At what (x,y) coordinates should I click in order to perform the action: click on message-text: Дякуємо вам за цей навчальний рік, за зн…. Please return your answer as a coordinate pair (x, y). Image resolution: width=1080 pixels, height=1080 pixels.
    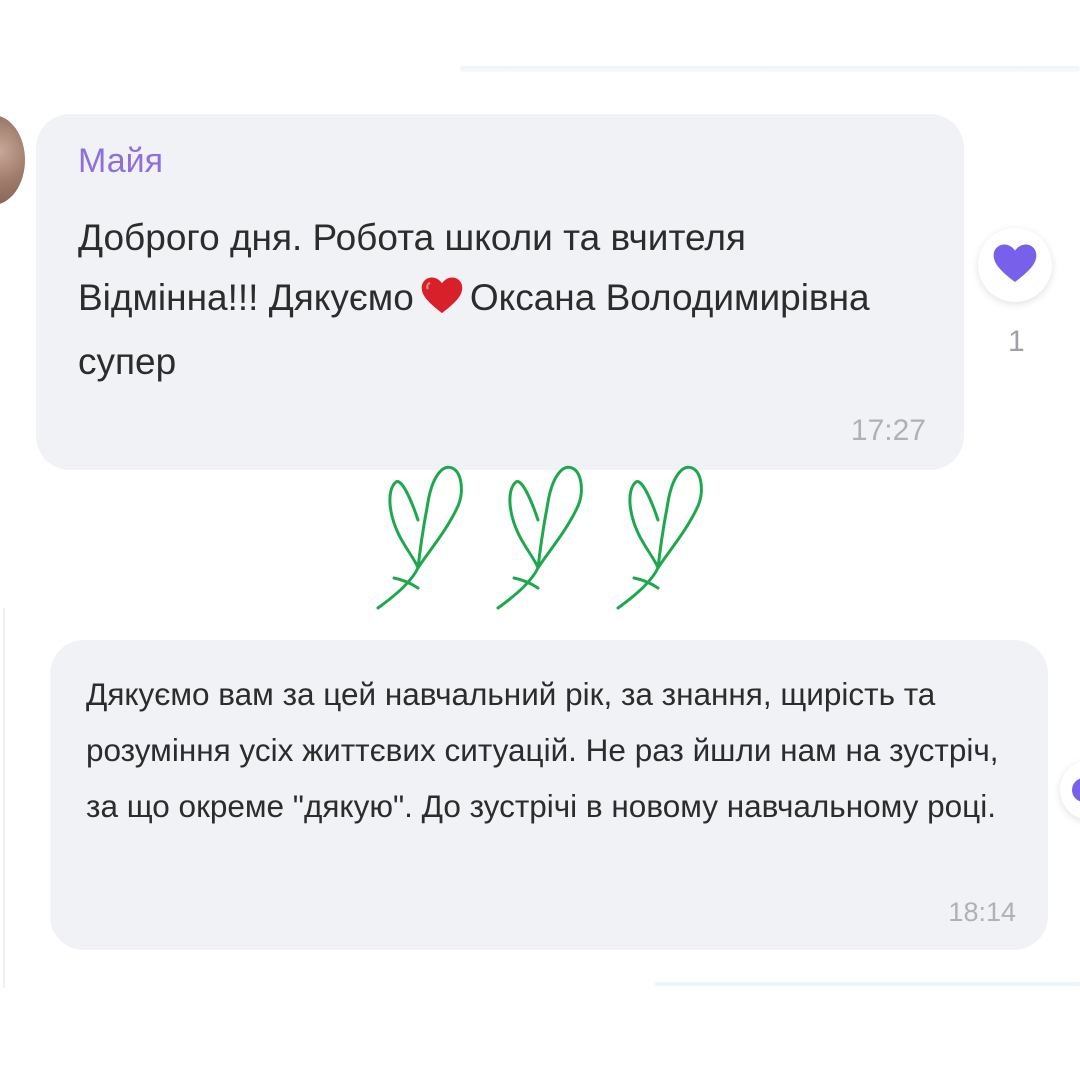
    Looking at the image, I should click on (542, 750).